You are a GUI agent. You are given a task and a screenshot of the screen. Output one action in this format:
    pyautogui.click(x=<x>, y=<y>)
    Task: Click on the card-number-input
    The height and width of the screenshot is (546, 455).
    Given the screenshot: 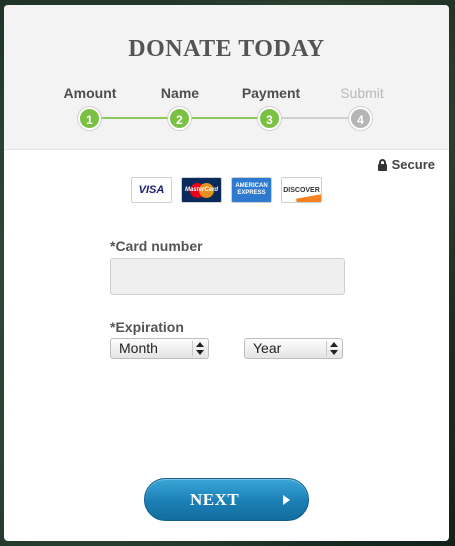 What is the action you would take?
    pyautogui.click(x=227, y=276)
    